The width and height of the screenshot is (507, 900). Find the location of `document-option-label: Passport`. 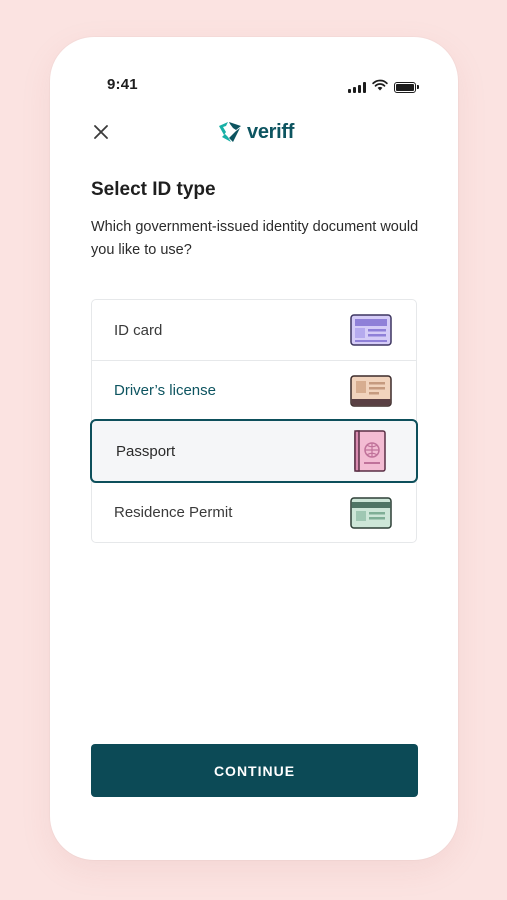

document-option-label: Passport is located at coordinates (146, 451).